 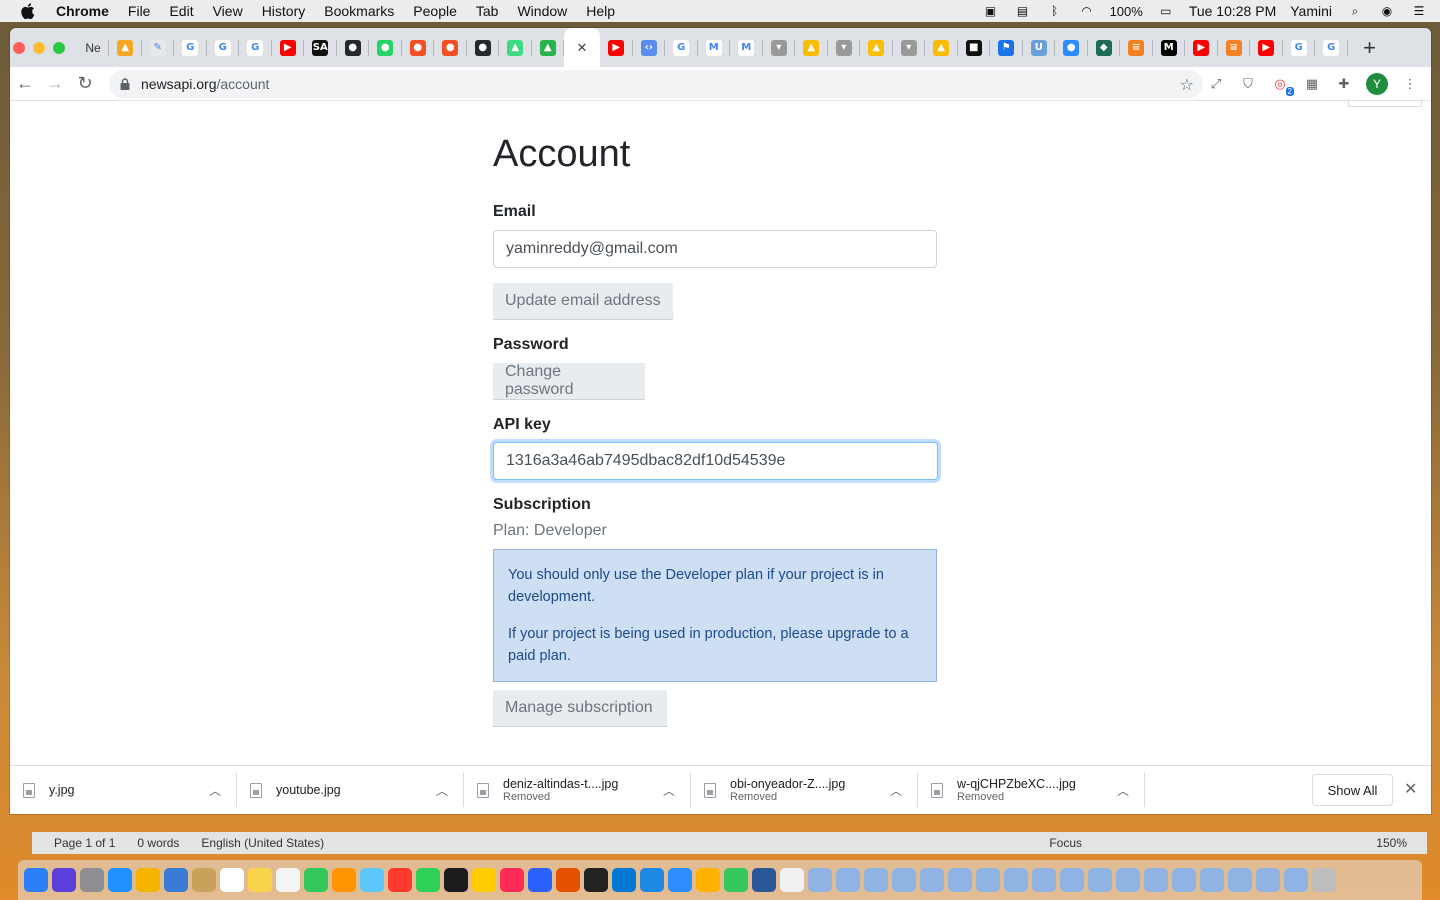 What do you see at coordinates (359, 11) in the screenshot?
I see `menu-bookmarks: Bookmarks` at bounding box center [359, 11].